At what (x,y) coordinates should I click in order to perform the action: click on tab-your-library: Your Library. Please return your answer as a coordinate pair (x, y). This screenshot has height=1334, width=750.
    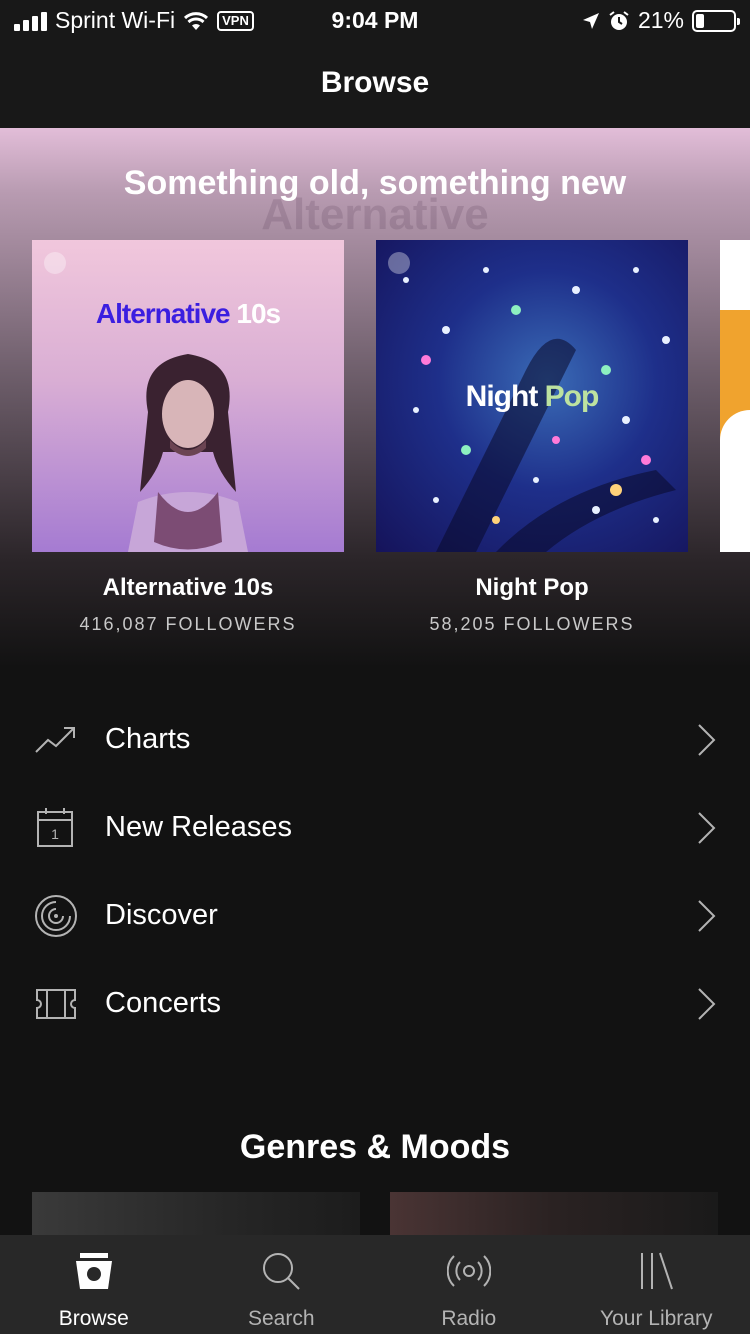
    Looking at the image, I should click on (656, 1284).